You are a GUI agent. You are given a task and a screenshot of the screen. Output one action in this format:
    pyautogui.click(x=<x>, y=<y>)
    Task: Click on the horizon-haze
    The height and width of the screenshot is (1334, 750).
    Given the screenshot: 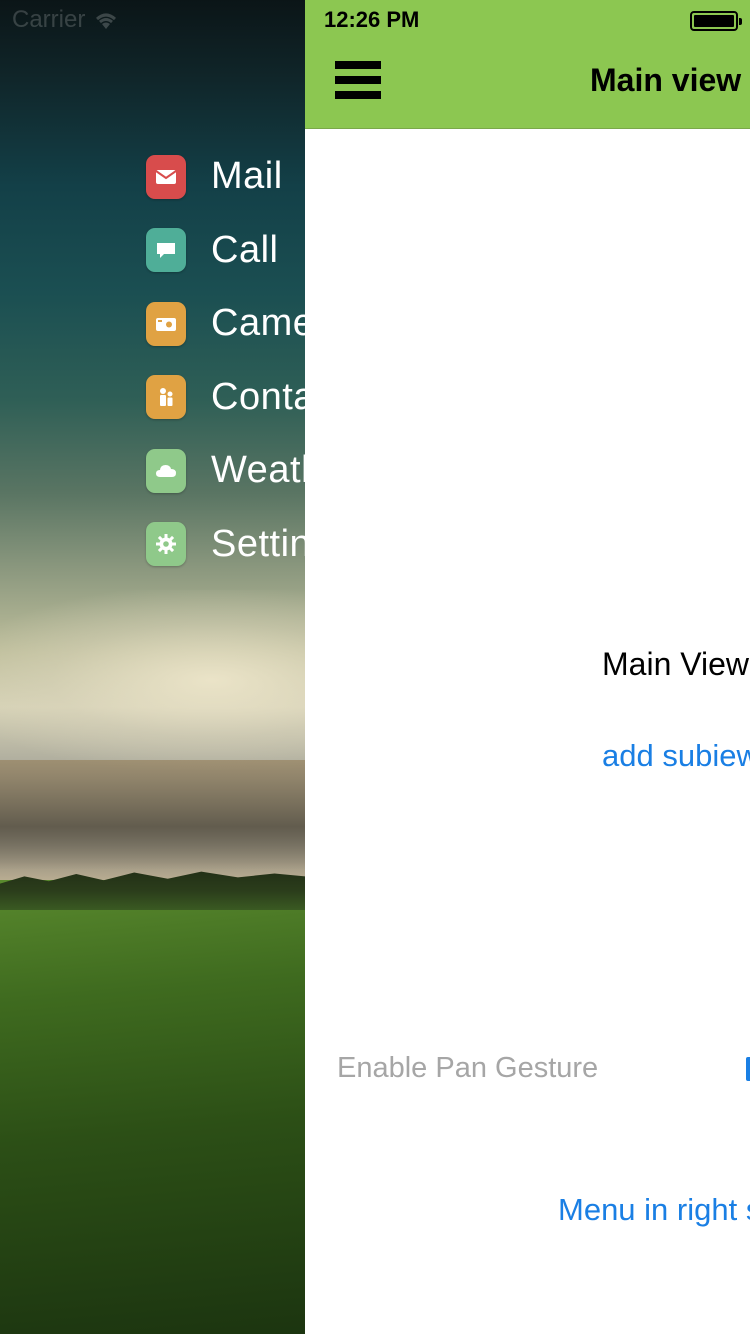 What is the action you would take?
    pyautogui.click(x=152, y=815)
    